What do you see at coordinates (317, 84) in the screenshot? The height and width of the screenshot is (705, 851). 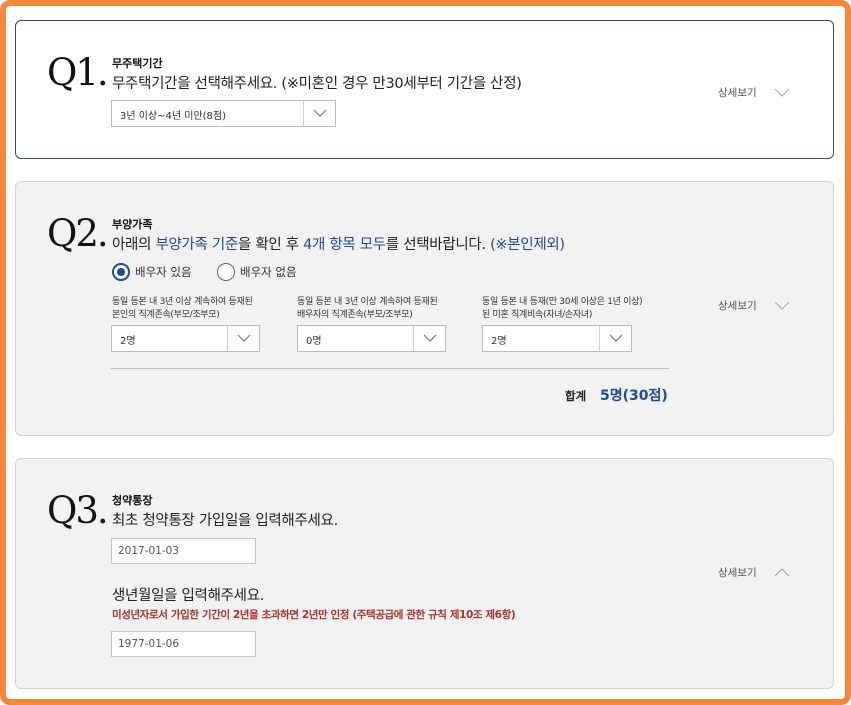 I see `q1-description: 무주택기간을 선택해주세요. (※미혼인 경우 만30세부터 기간을 산정)` at bounding box center [317, 84].